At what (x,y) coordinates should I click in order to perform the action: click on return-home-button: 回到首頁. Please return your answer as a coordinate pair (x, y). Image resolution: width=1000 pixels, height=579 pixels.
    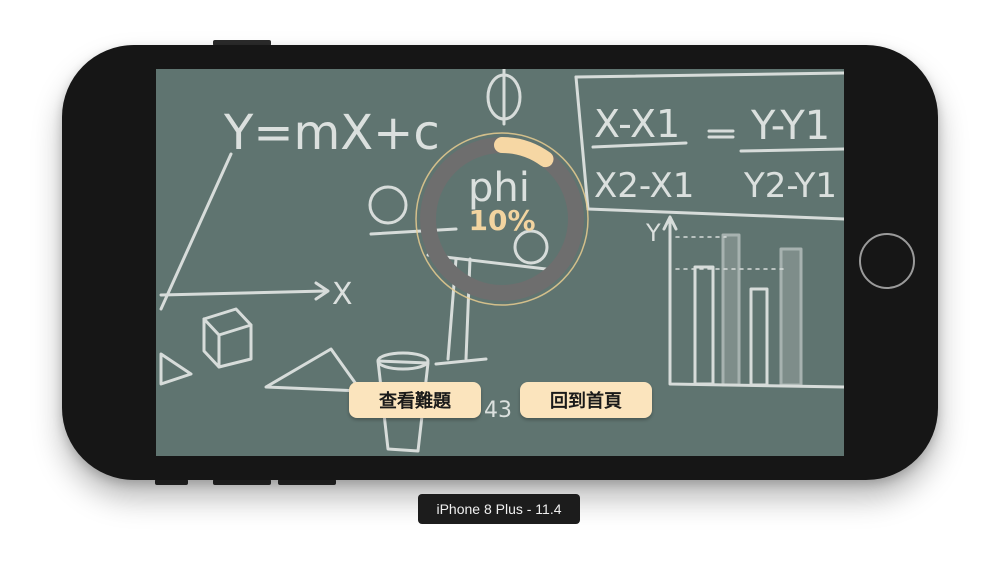
    Looking at the image, I should click on (586, 400).